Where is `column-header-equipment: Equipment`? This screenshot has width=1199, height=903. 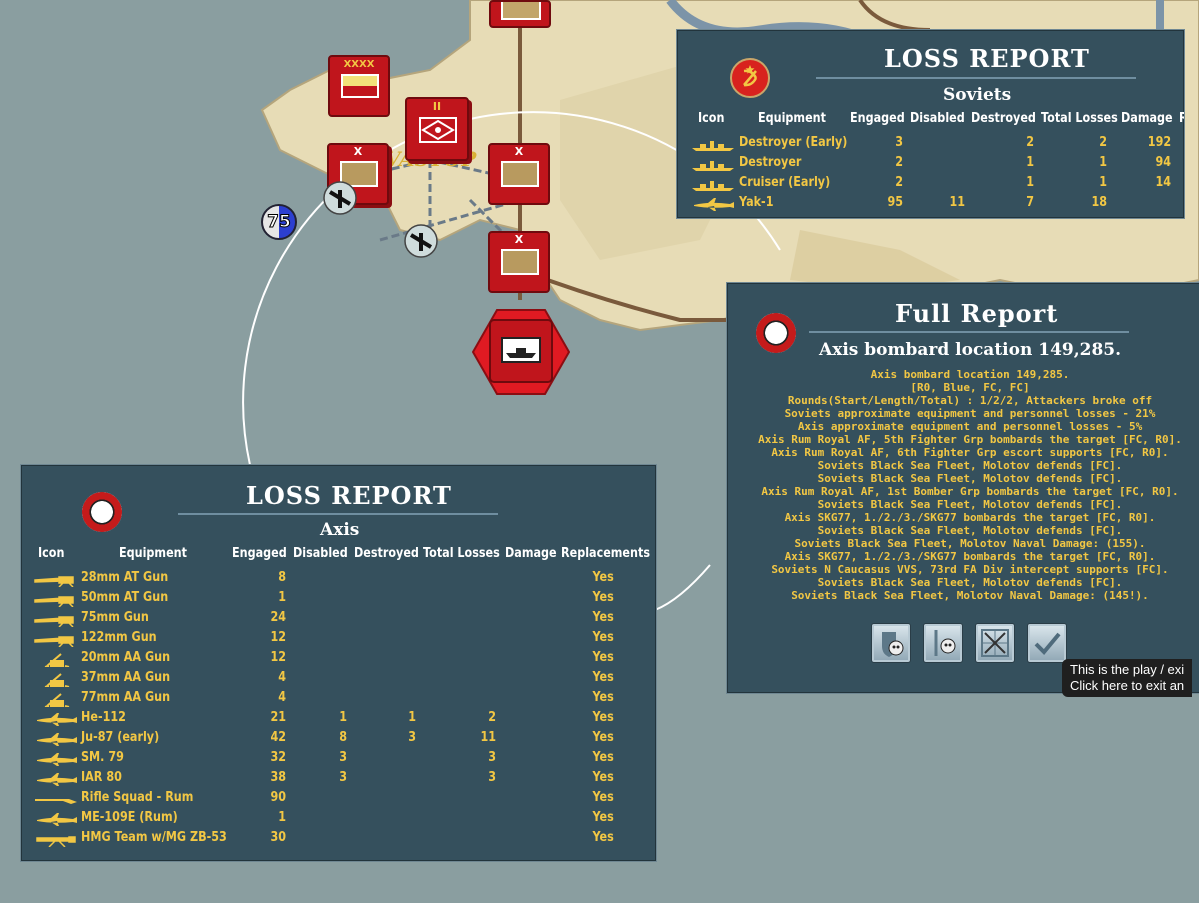
column-header-equipment: Equipment is located at coordinates (153, 553).